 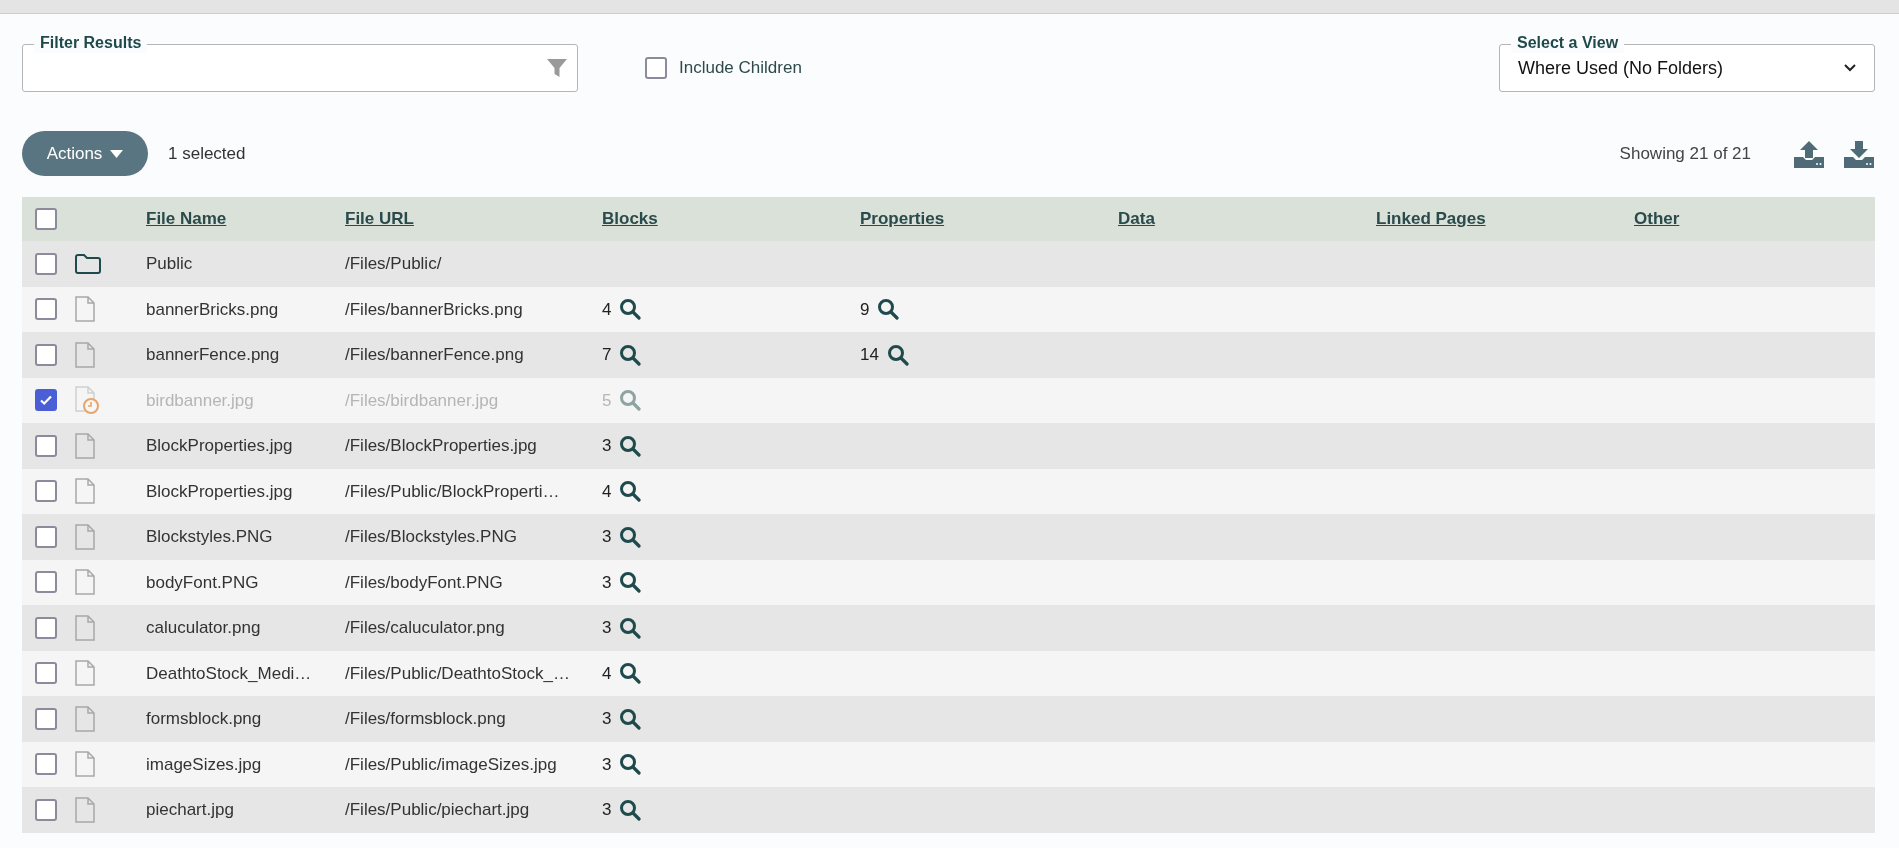 What do you see at coordinates (1850, 68) in the screenshot?
I see `chevron-icon` at bounding box center [1850, 68].